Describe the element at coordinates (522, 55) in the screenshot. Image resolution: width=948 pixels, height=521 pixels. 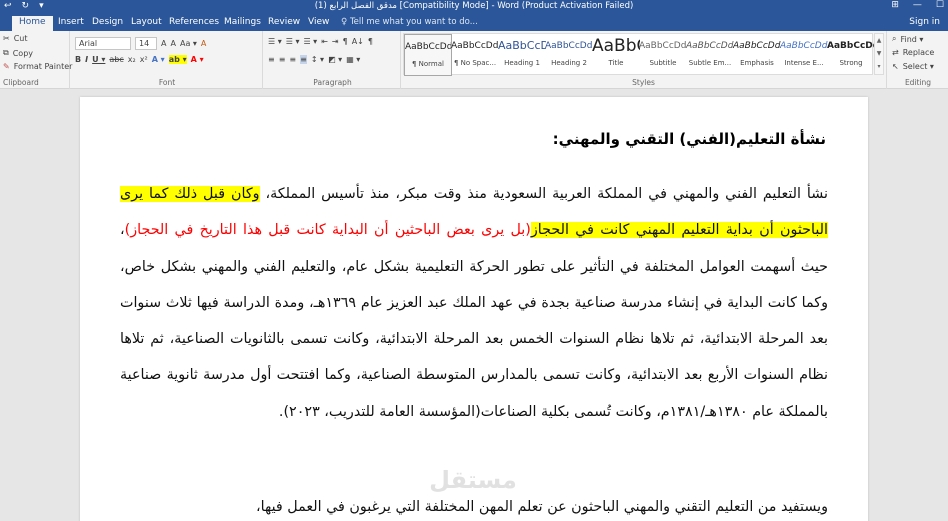
I see `style-heading-1: AaBbCcDdEe Heading 1` at that location.